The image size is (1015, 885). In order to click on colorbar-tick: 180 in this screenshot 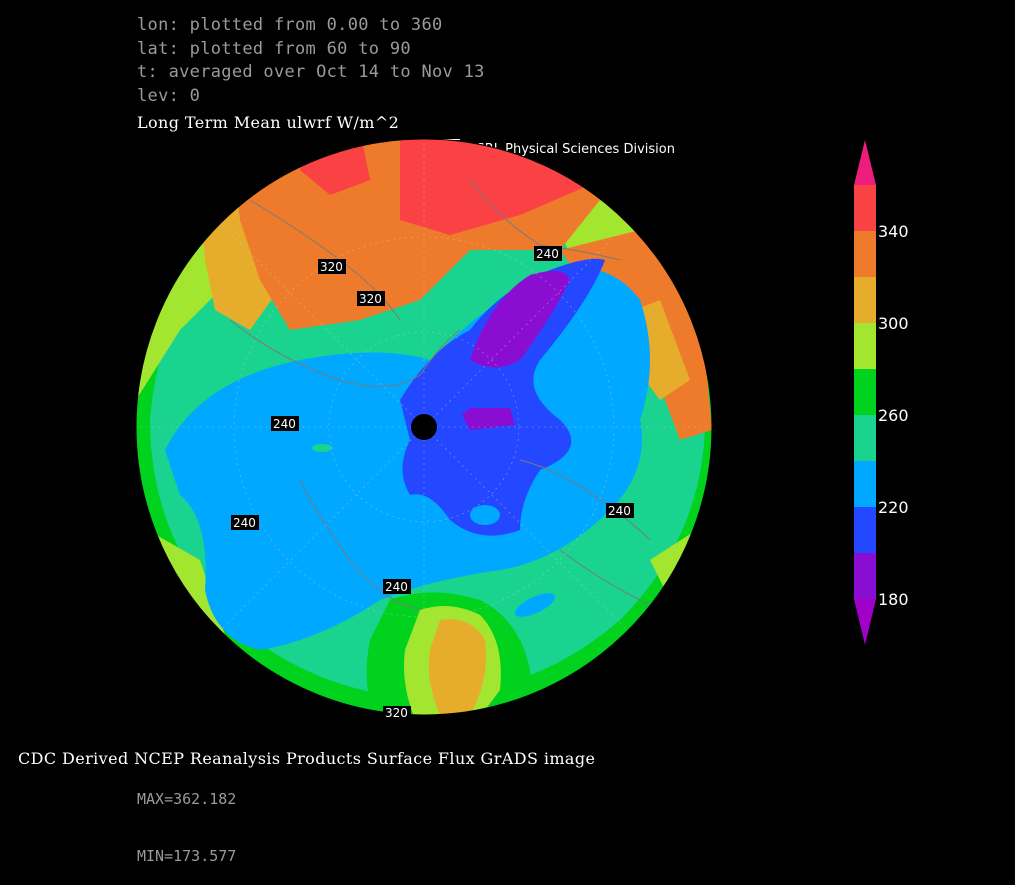, I will do `click(893, 599)`.